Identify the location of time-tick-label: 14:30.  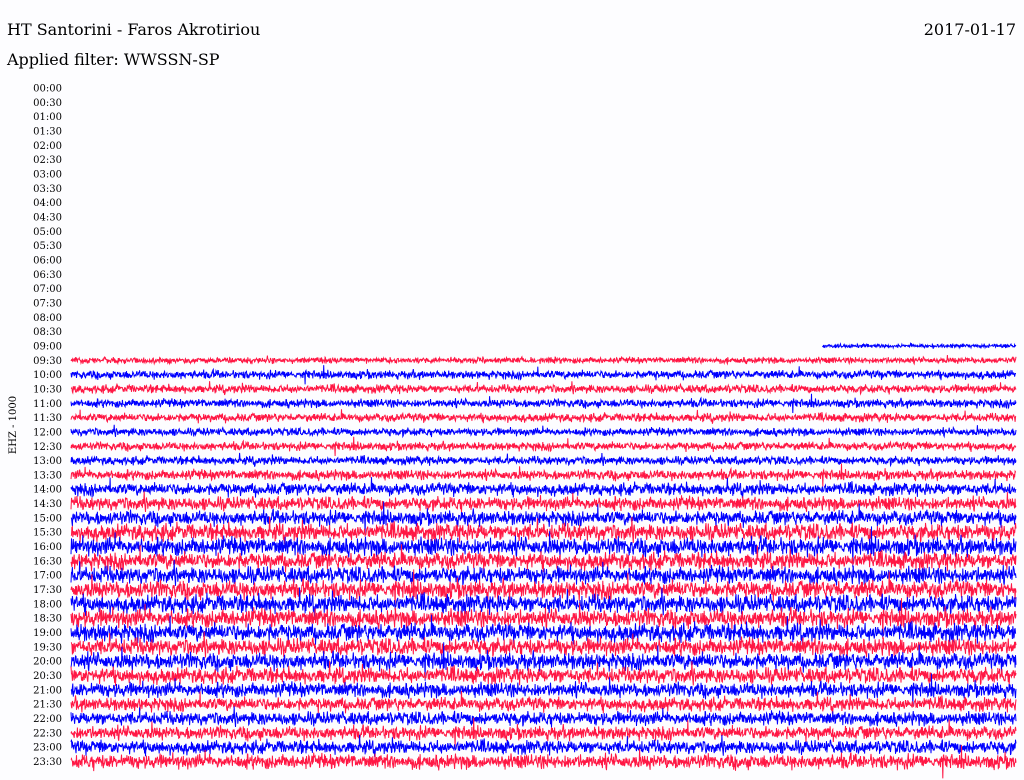
(47, 504).